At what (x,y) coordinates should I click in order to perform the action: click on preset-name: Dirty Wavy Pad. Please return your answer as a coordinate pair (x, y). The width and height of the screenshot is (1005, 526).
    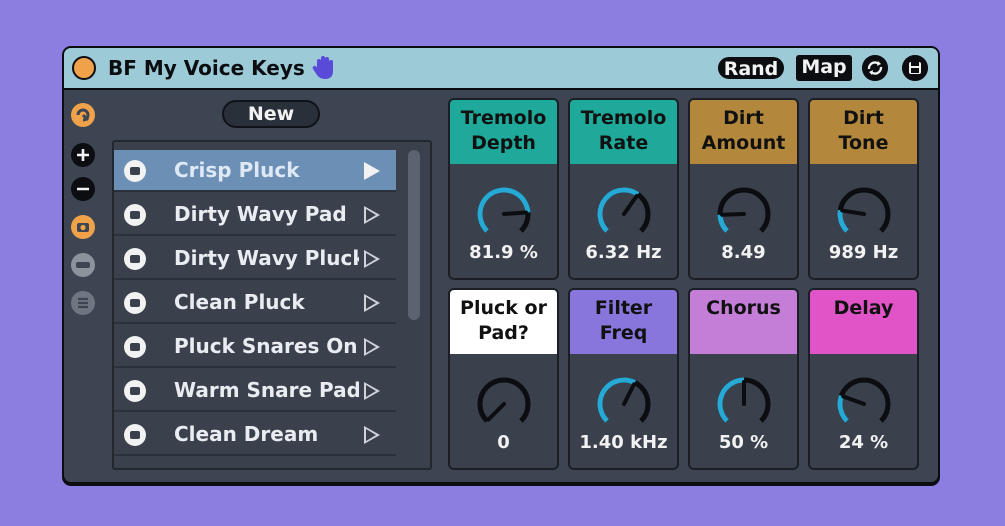
    Looking at the image, I should click on (260, 214).